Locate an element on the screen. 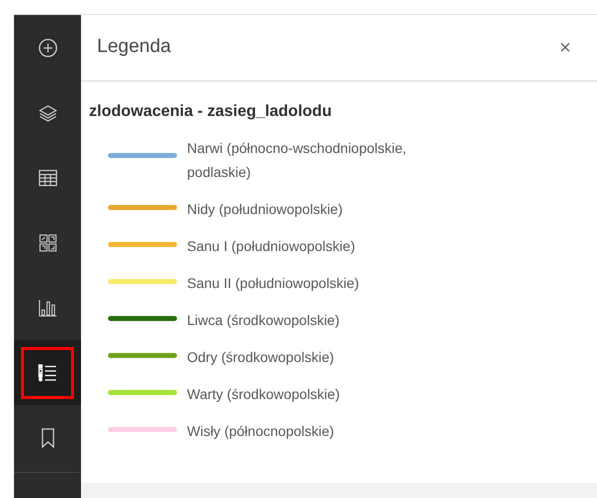 This screenshot has width=597, height=498. legend-label: Warty (środkowopolskie) is located at coordinates (264, 394).